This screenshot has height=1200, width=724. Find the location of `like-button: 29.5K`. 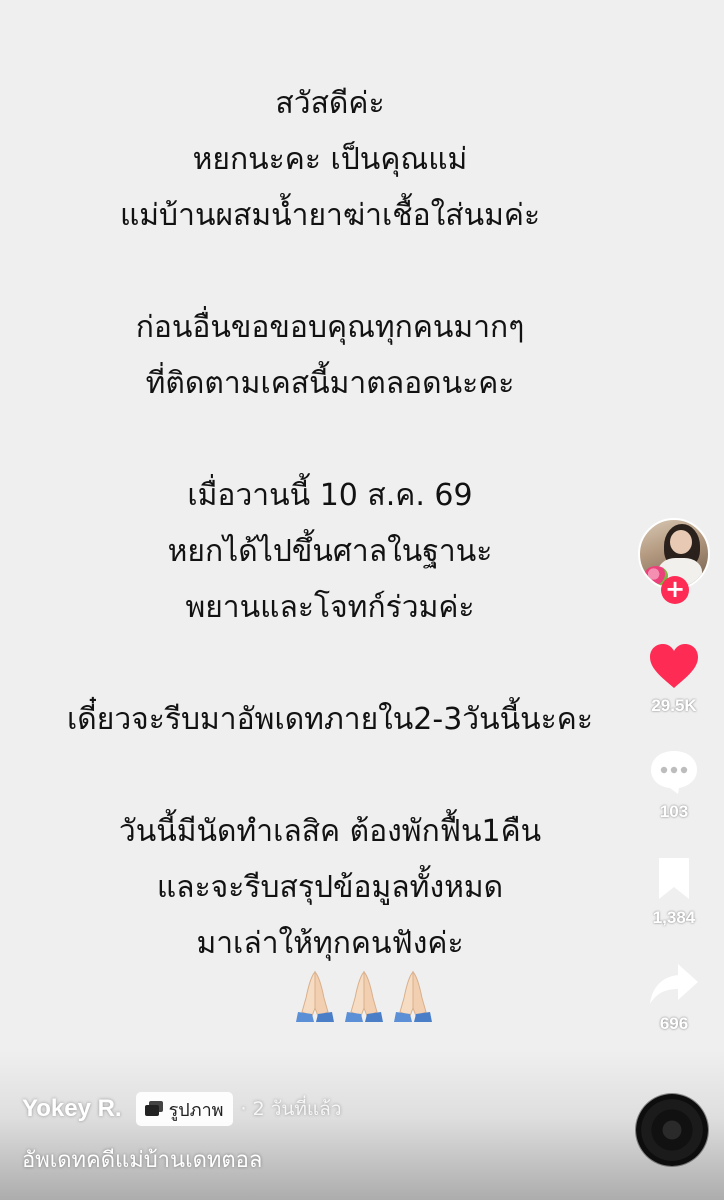

like-button: 29.5K is located at coordinates (674, 677).